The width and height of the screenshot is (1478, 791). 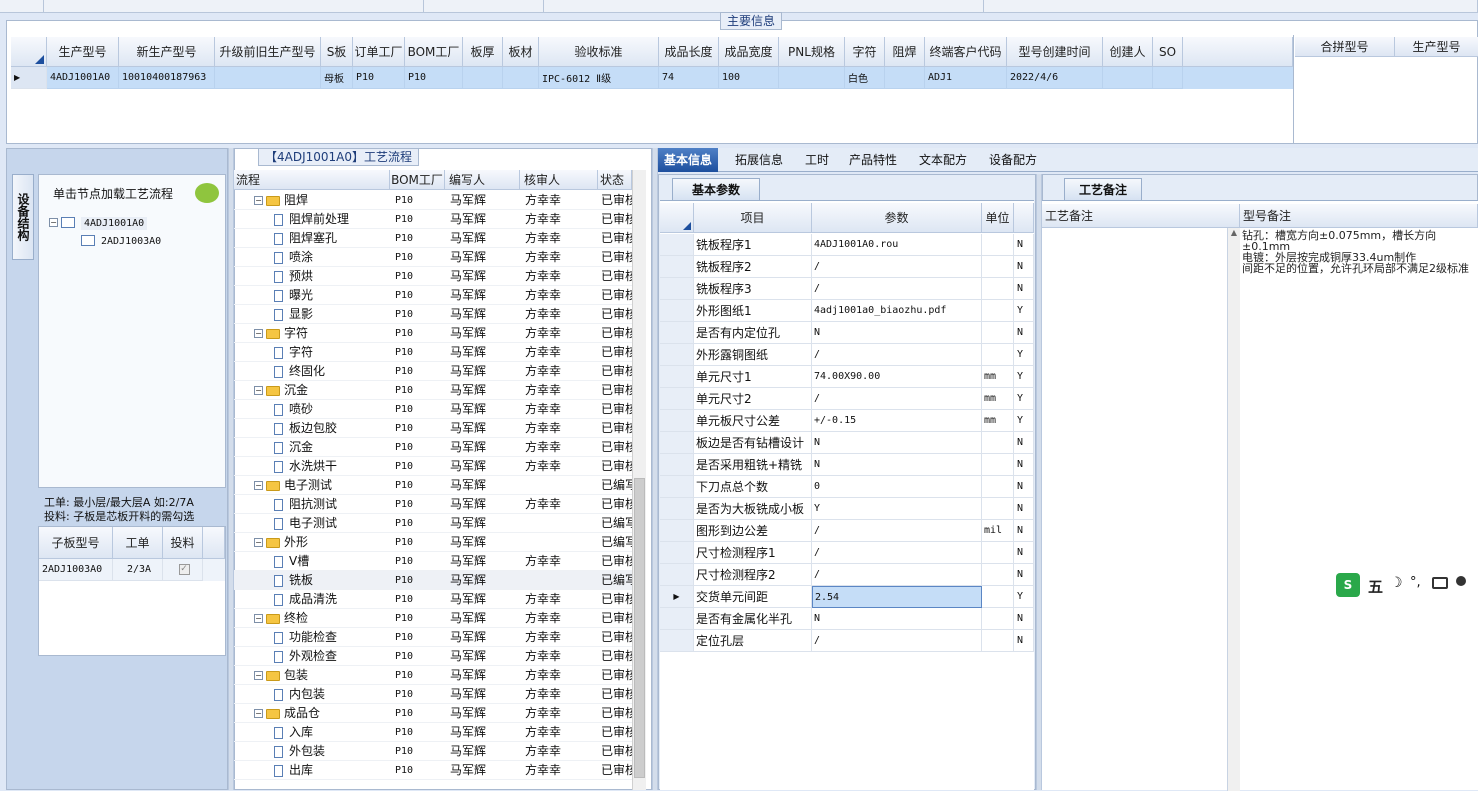 What do you see at coordinates (688, 160) in the screenshot?
I see `tab-0: 基本信息` at bounding box center [688, 160].